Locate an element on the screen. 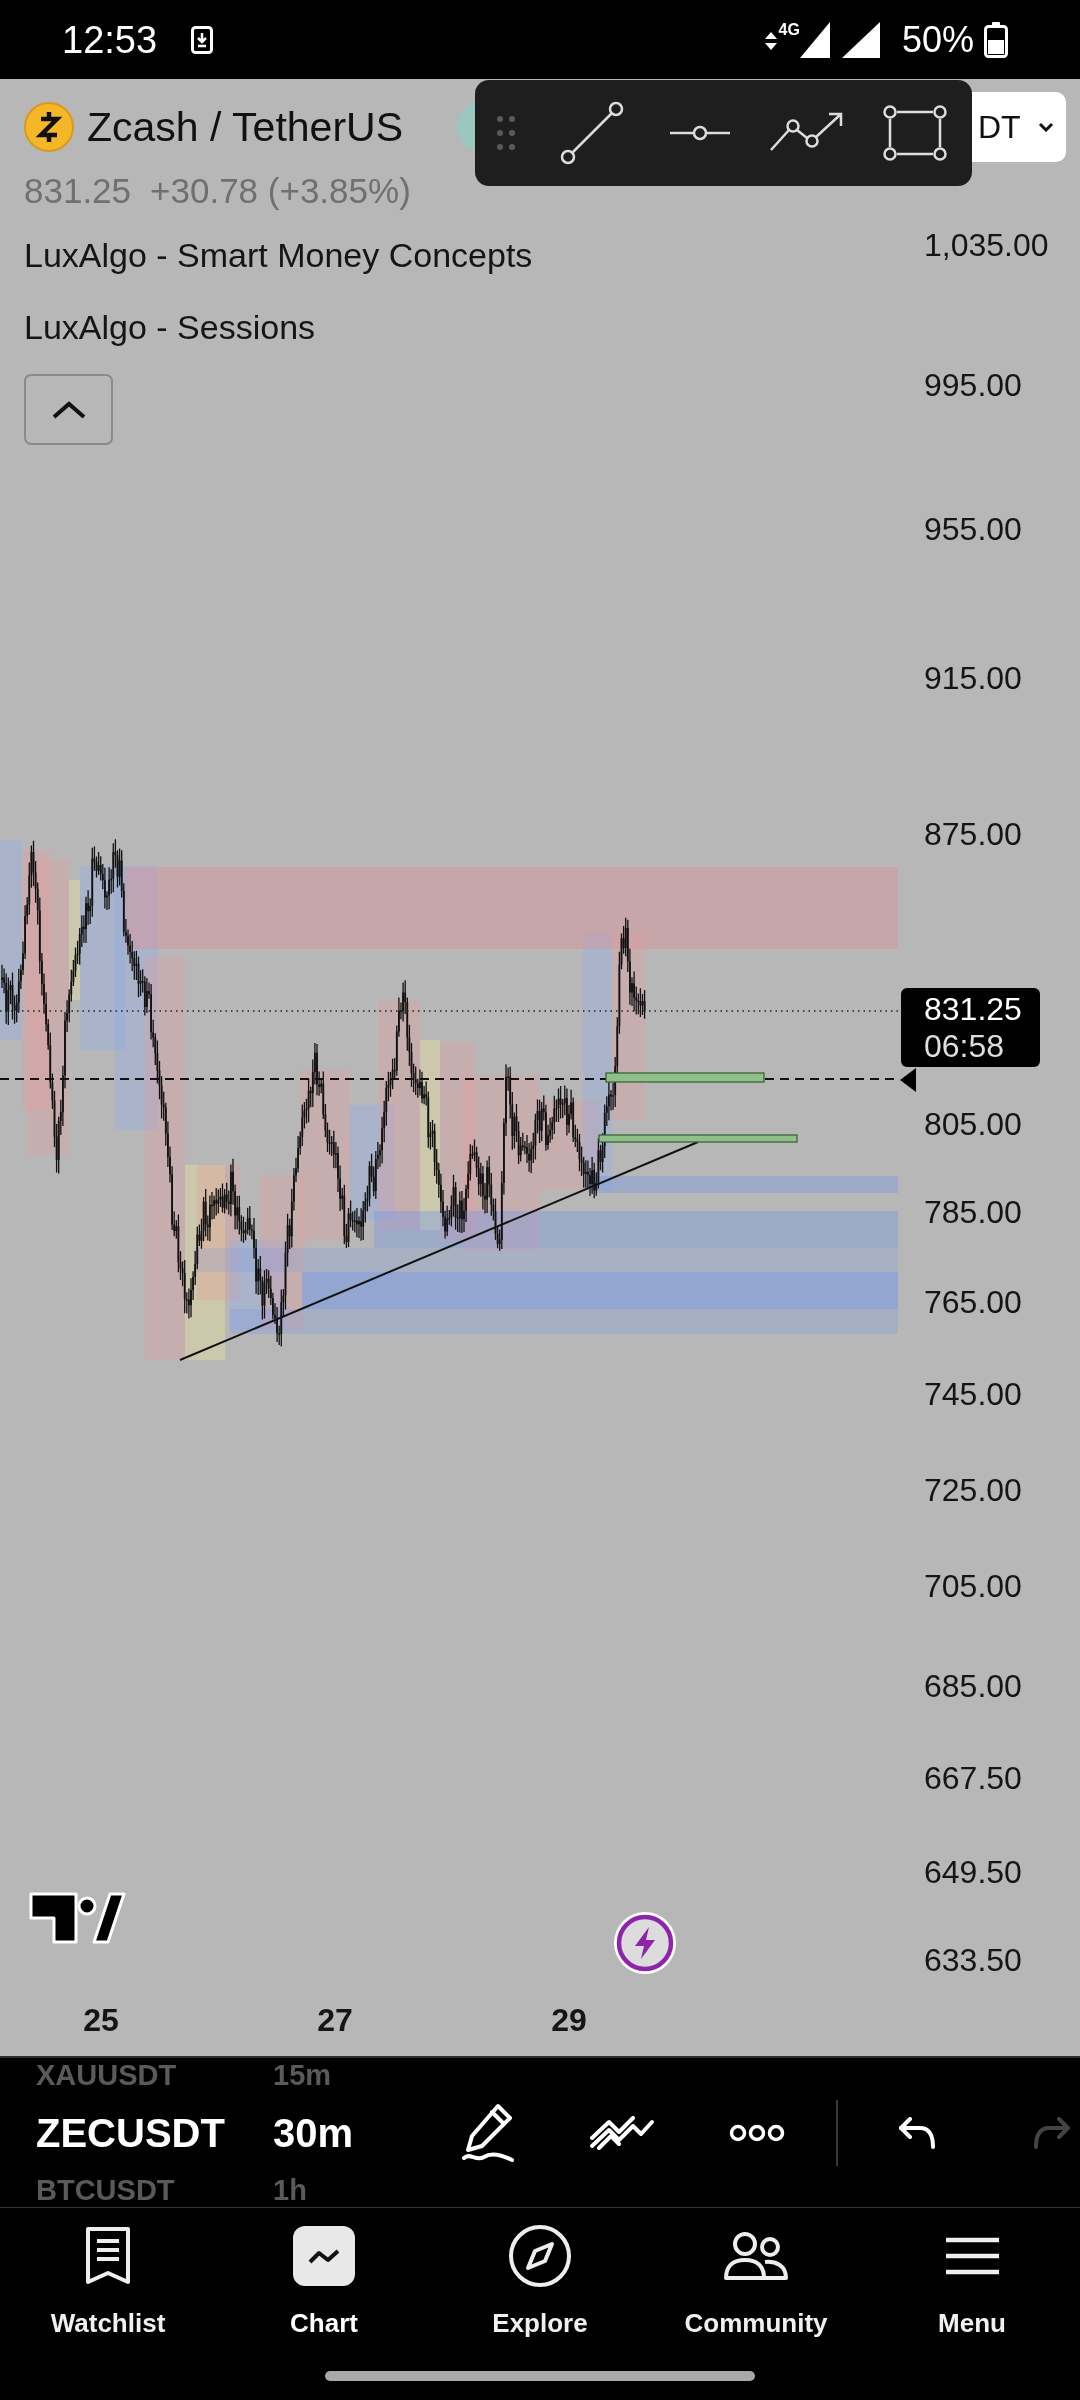 This screenshot has height=2400, width=1080. horizontal-line-icon is located at coordinates (700, 133).